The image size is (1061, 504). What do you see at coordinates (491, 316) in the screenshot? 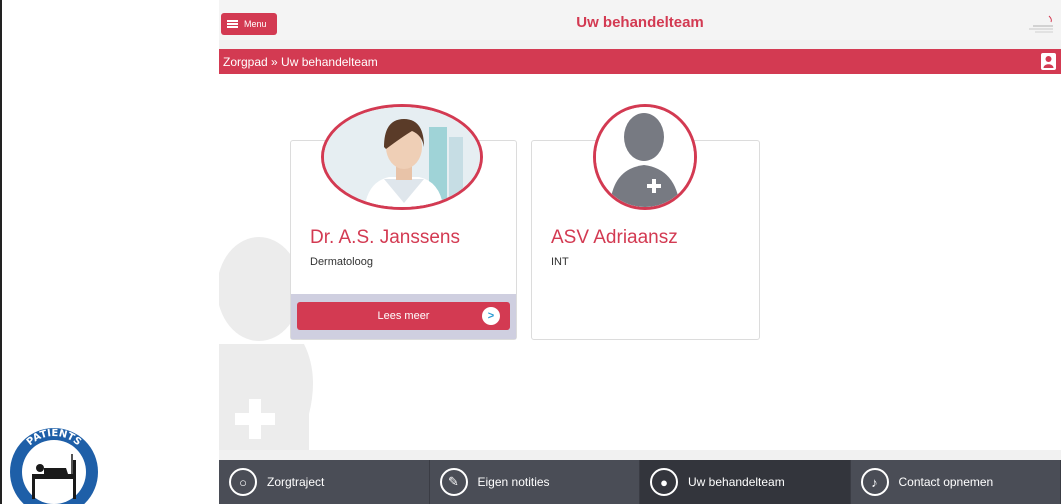
I see `arrow-right-icon: >` at bounding box center [491, 316].